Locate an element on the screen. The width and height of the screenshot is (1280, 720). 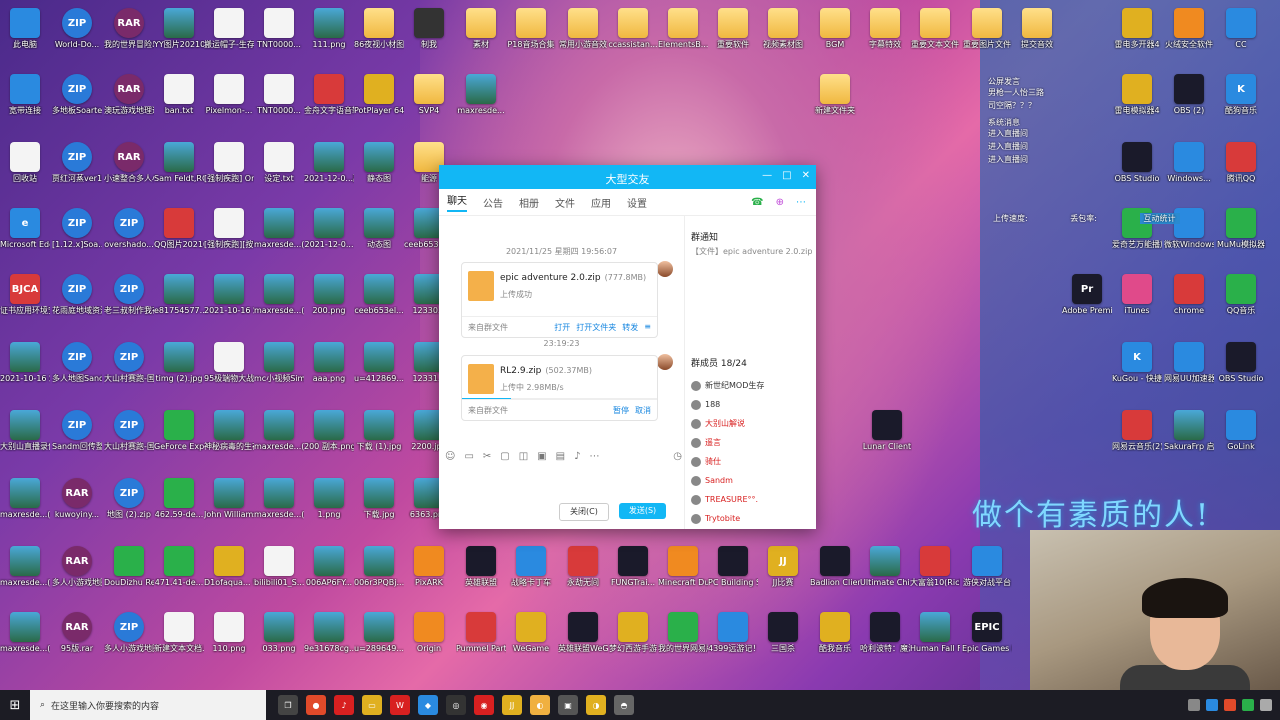
desktop-icon: EPIC Epic Games Launcher is located at coordinates (987, 633).